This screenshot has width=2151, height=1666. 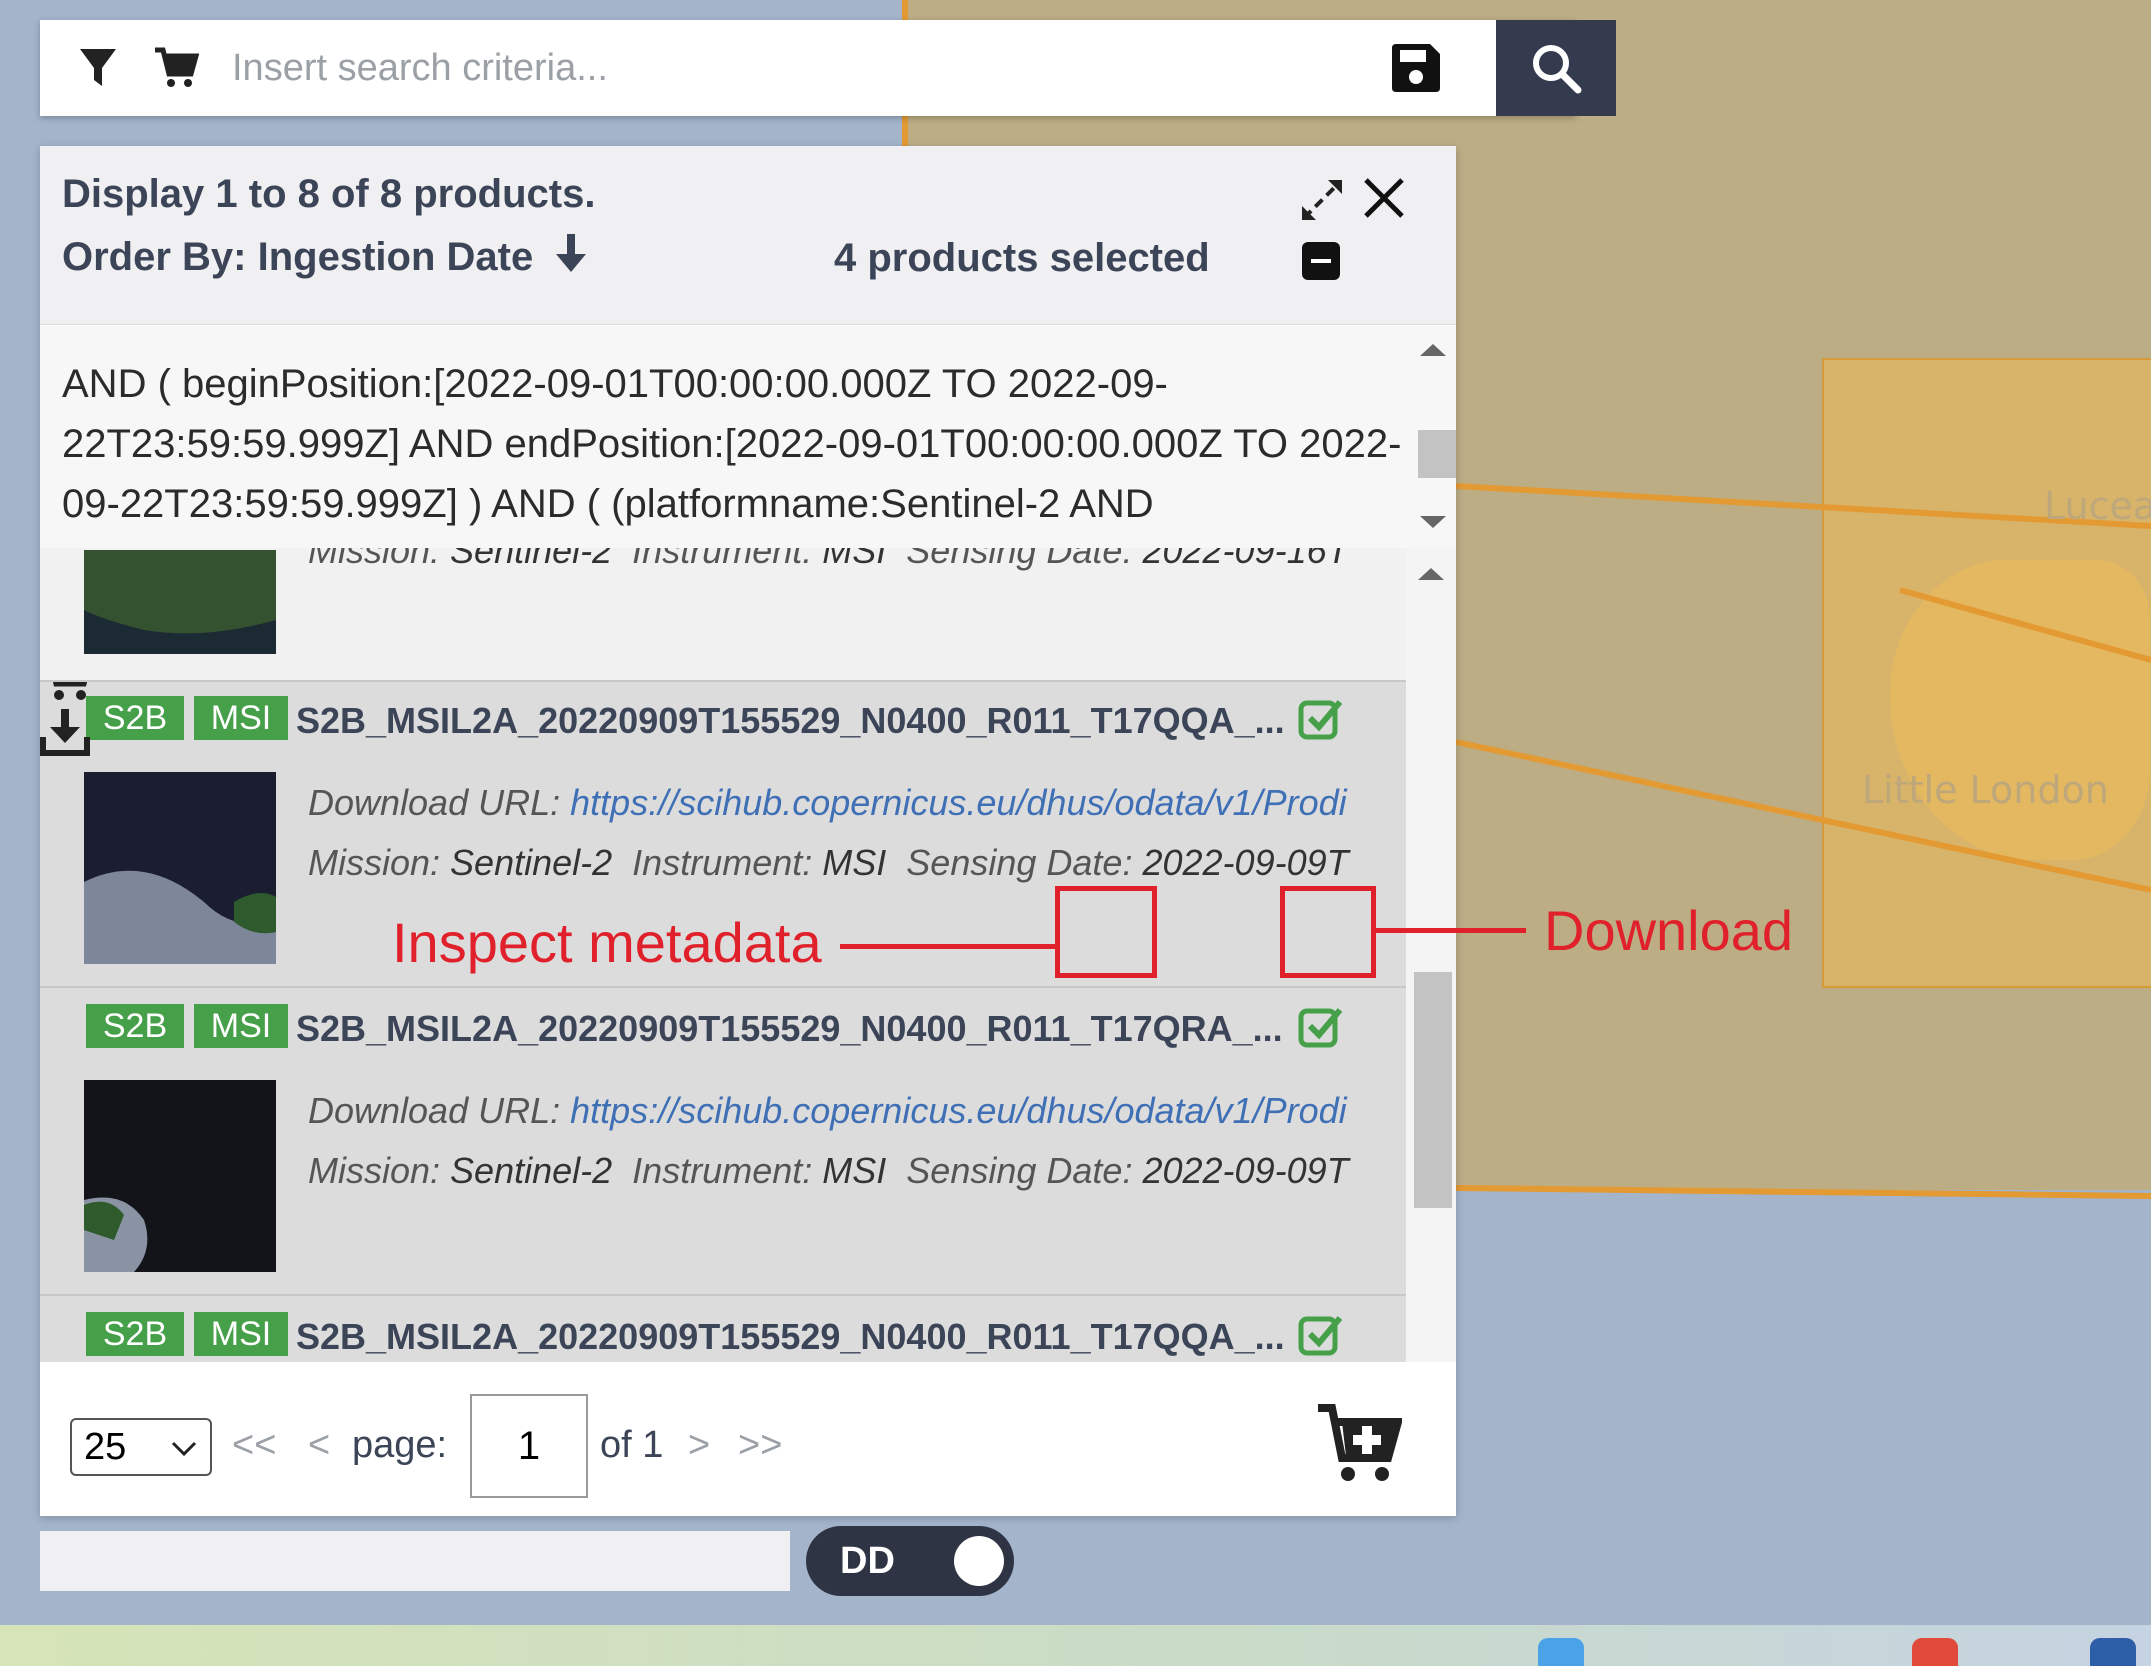 I want to click on cart-plus-icon, so click(x=1361, y=1442).